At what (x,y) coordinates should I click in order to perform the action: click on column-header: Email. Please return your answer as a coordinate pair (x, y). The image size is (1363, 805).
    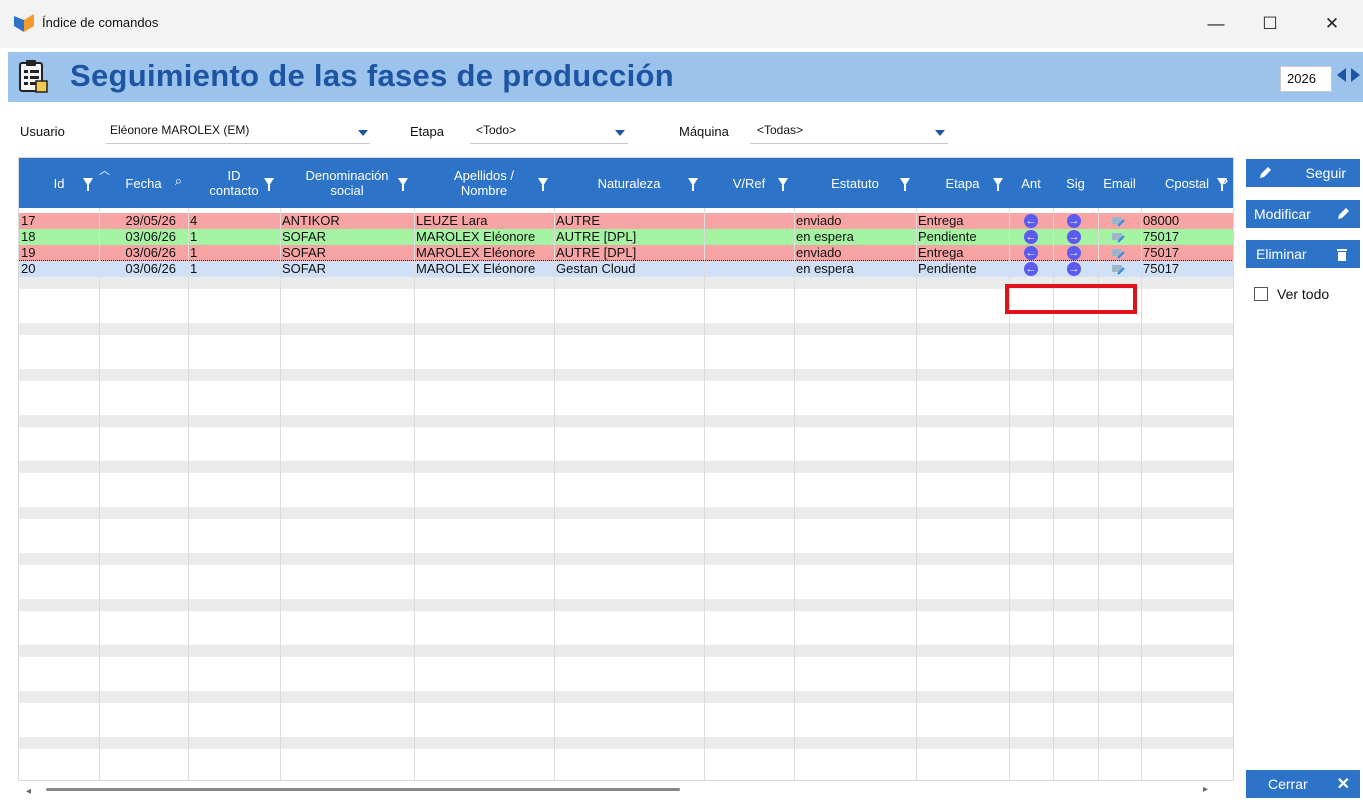
    Looking at the image, I should click on (1119, 183).